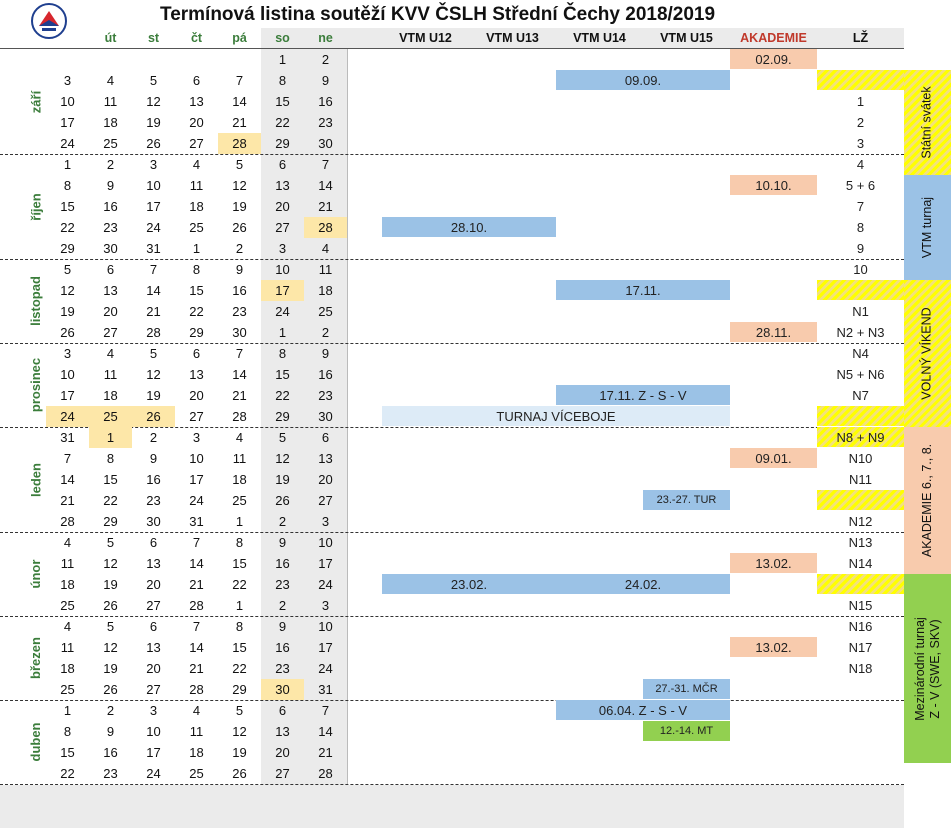 The image size is (951, 828). I want to click on day-cell: 9, so click(282, 626).